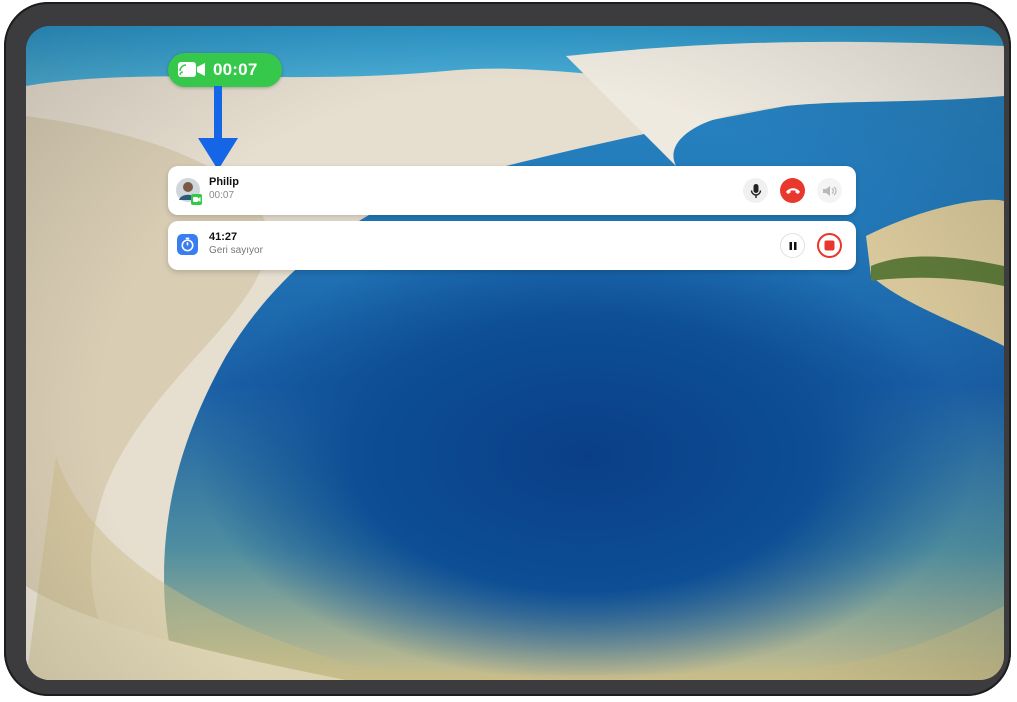 The width and height of the screenshot is (1017, 702). What do you see at coordinates (223, 237) in the screenshot?
I see `timer-time: 41:27` at bounding box center [223, 237].